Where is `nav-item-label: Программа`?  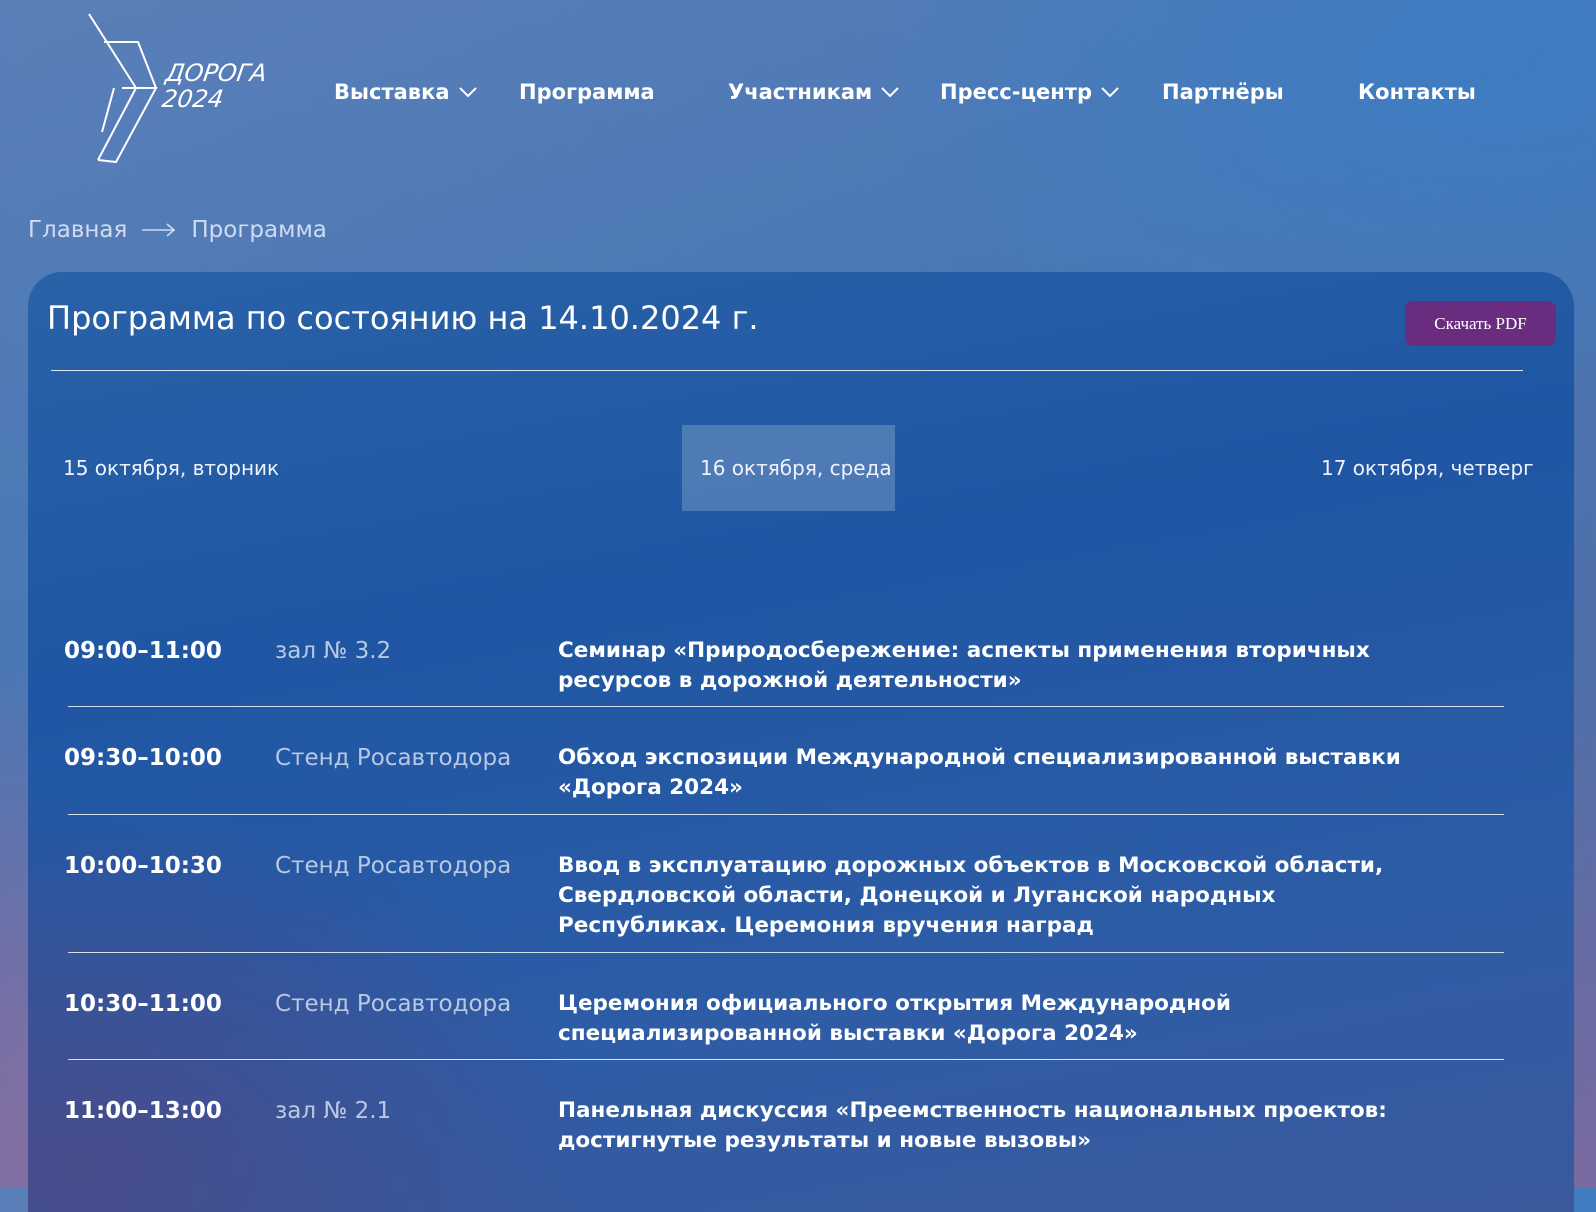 nav-item-label: Программа is located at coordinates (587, 92).